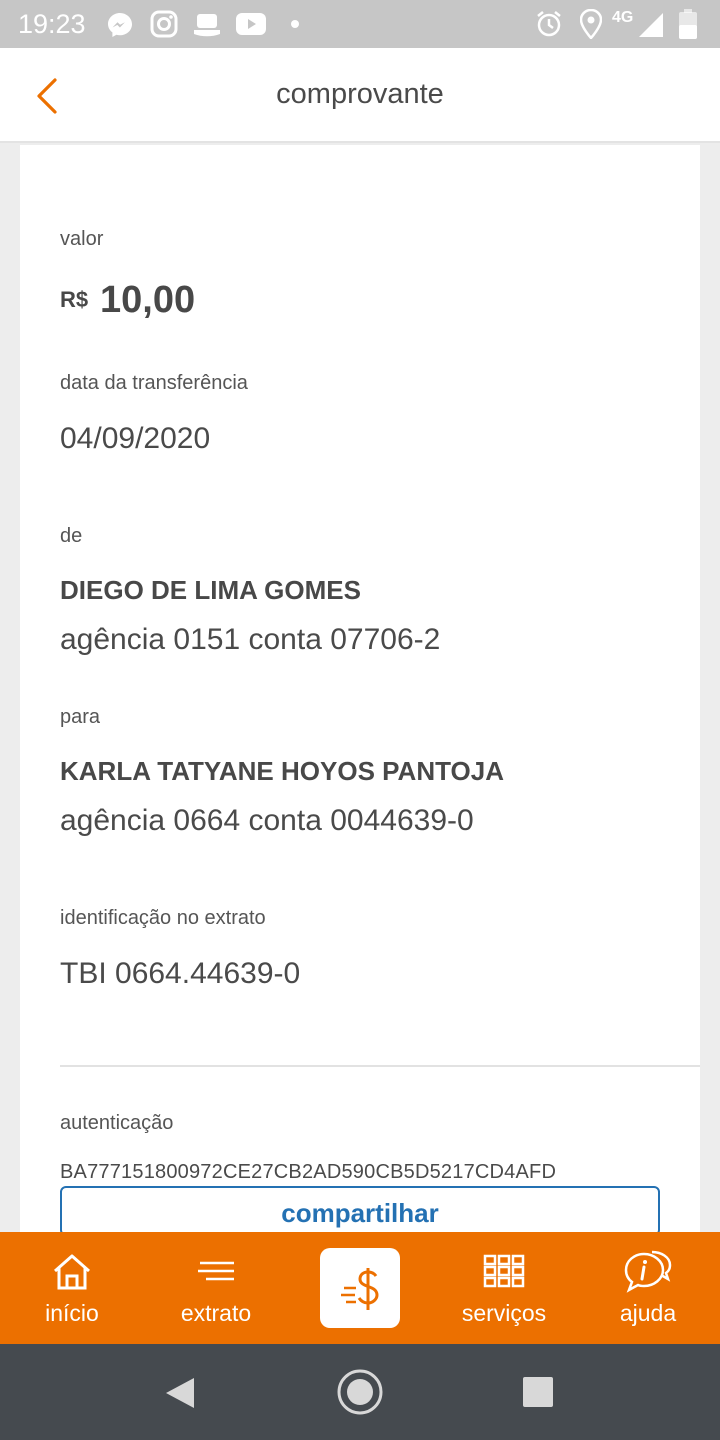 This screenshot has height=1440, width=720. Describe the element at coordinates (120, 25) in the screenshot. I see `messenger-icon` at that location.